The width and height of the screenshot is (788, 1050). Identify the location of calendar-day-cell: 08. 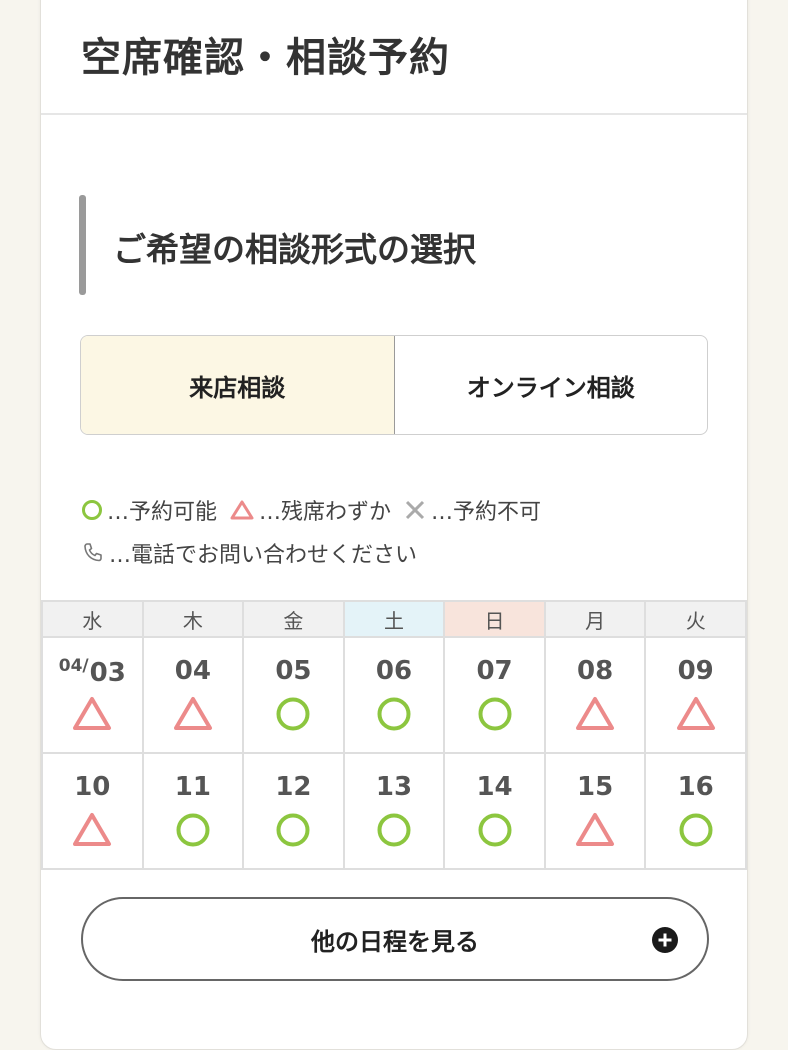
(595, 695).